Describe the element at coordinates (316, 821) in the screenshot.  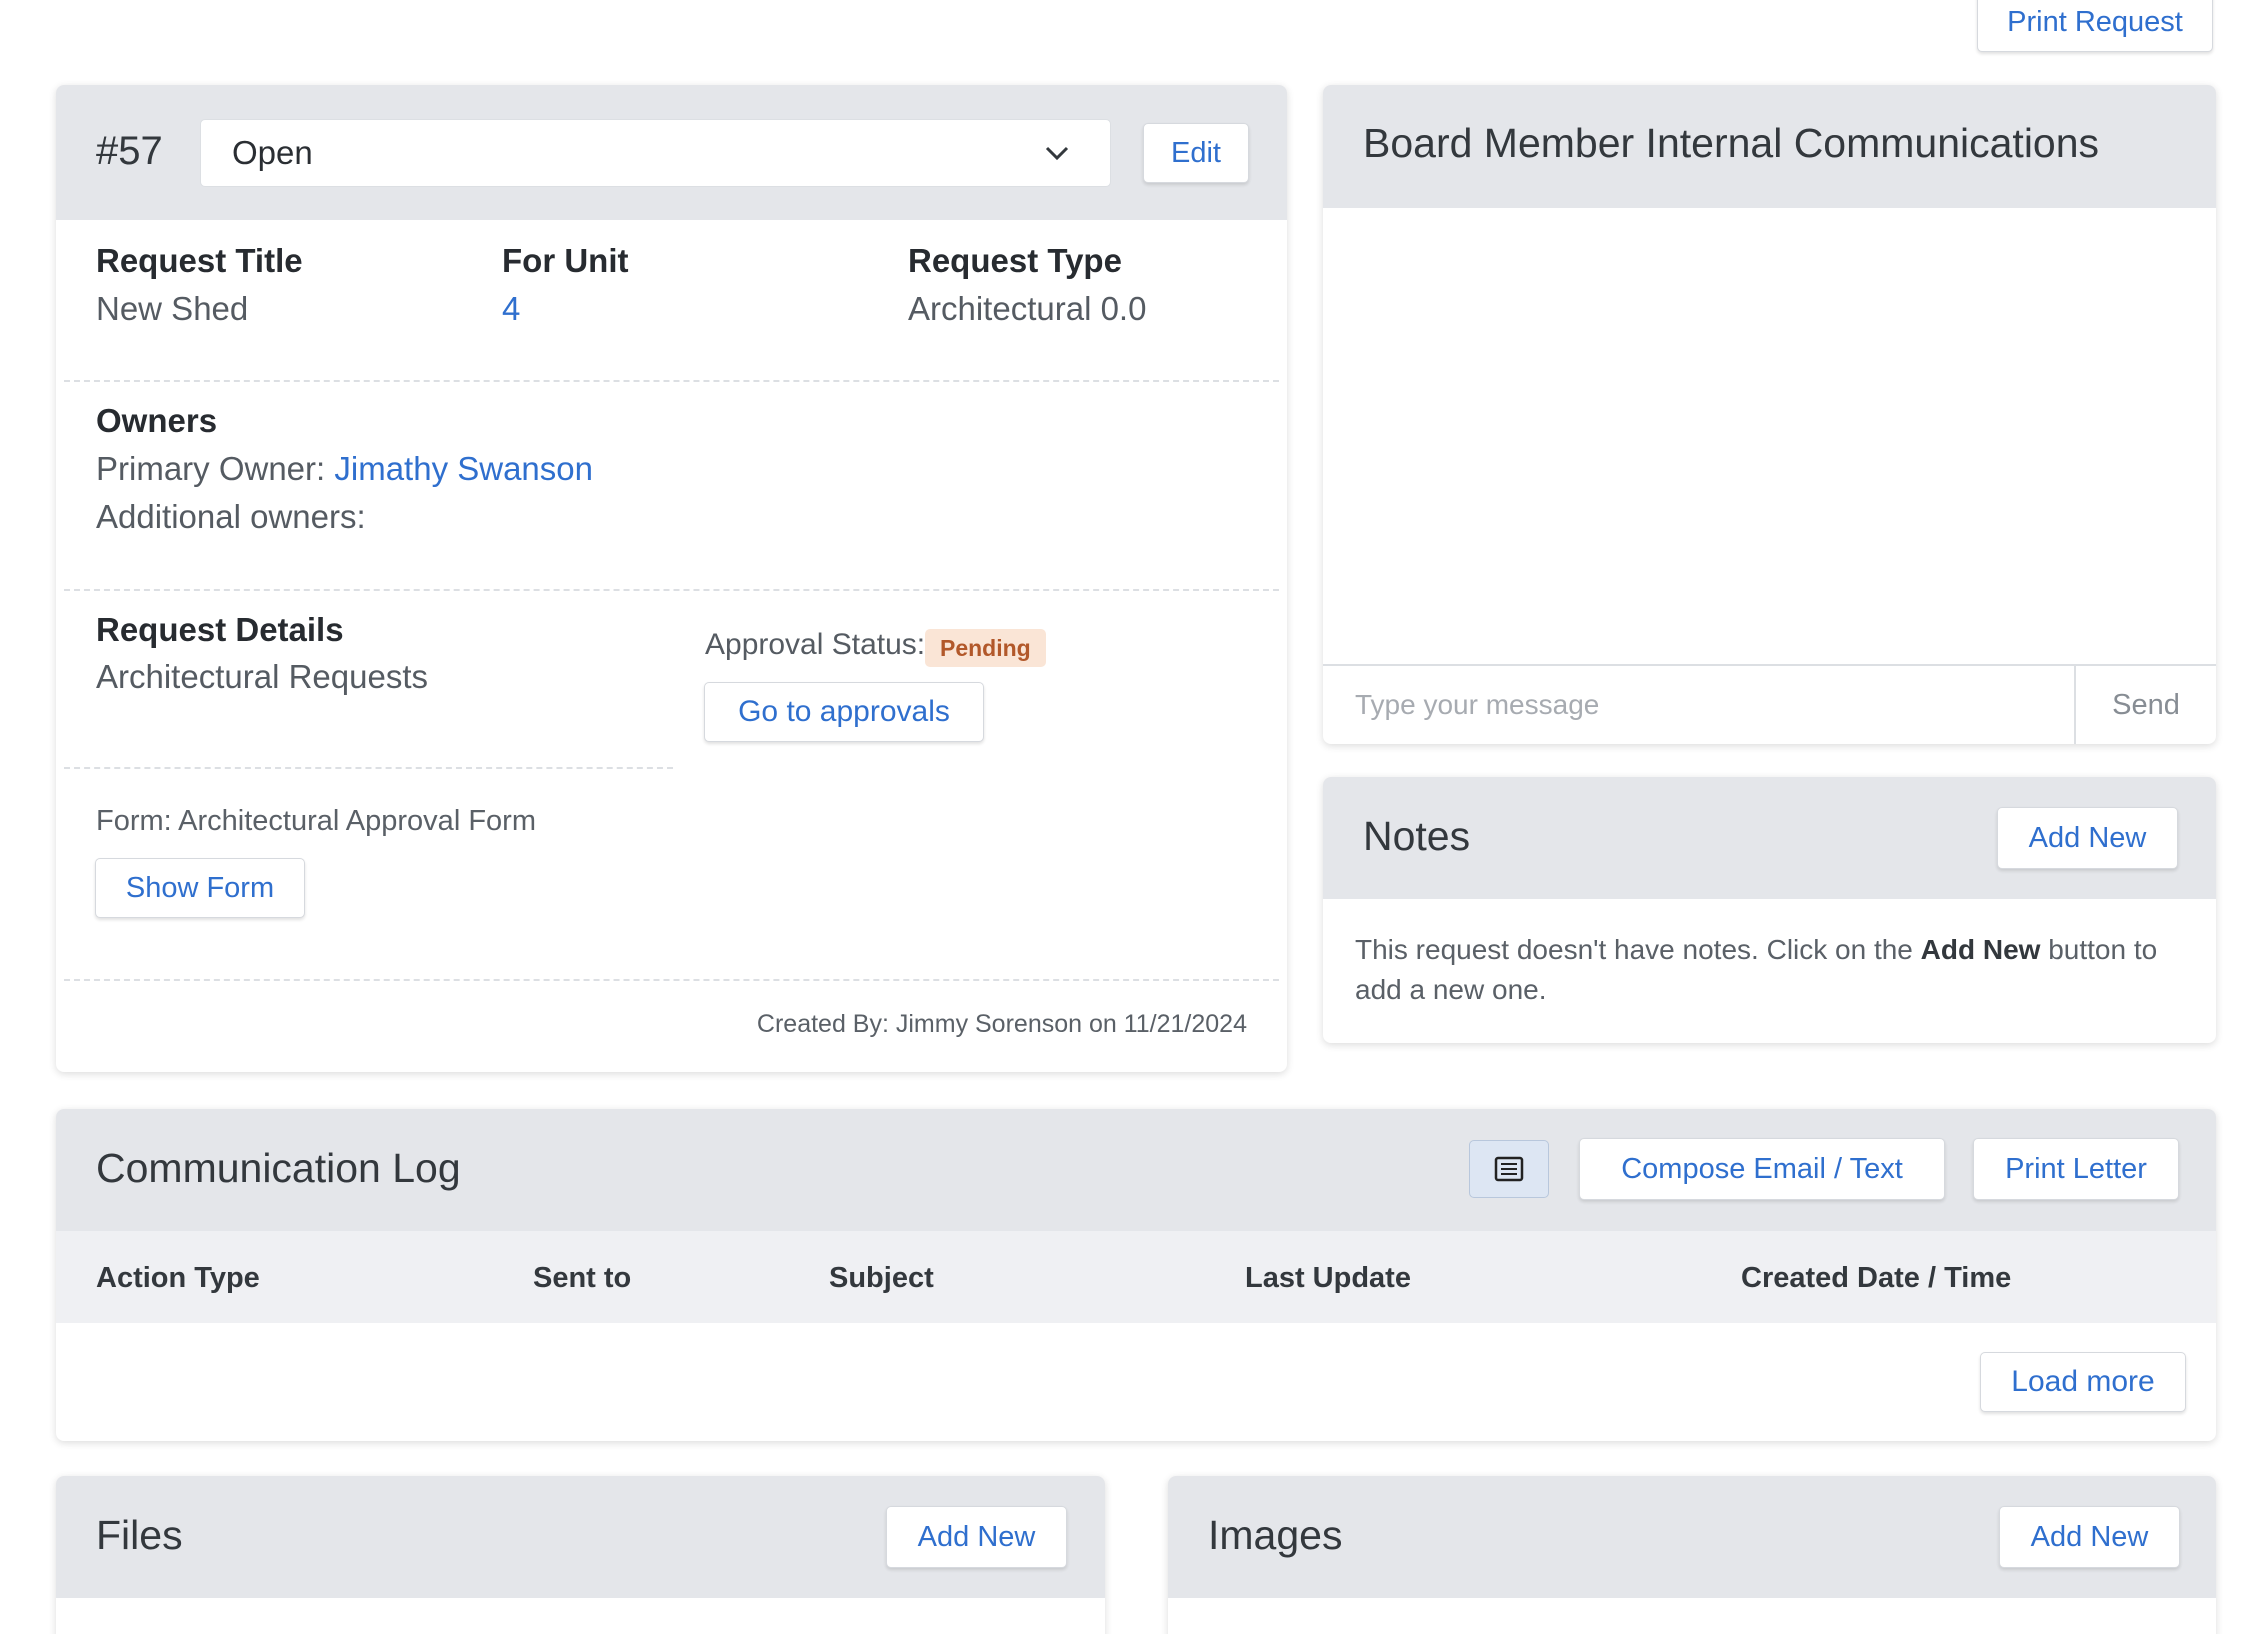
I see `form-label: Form: Architectural Approval Form` at that location.